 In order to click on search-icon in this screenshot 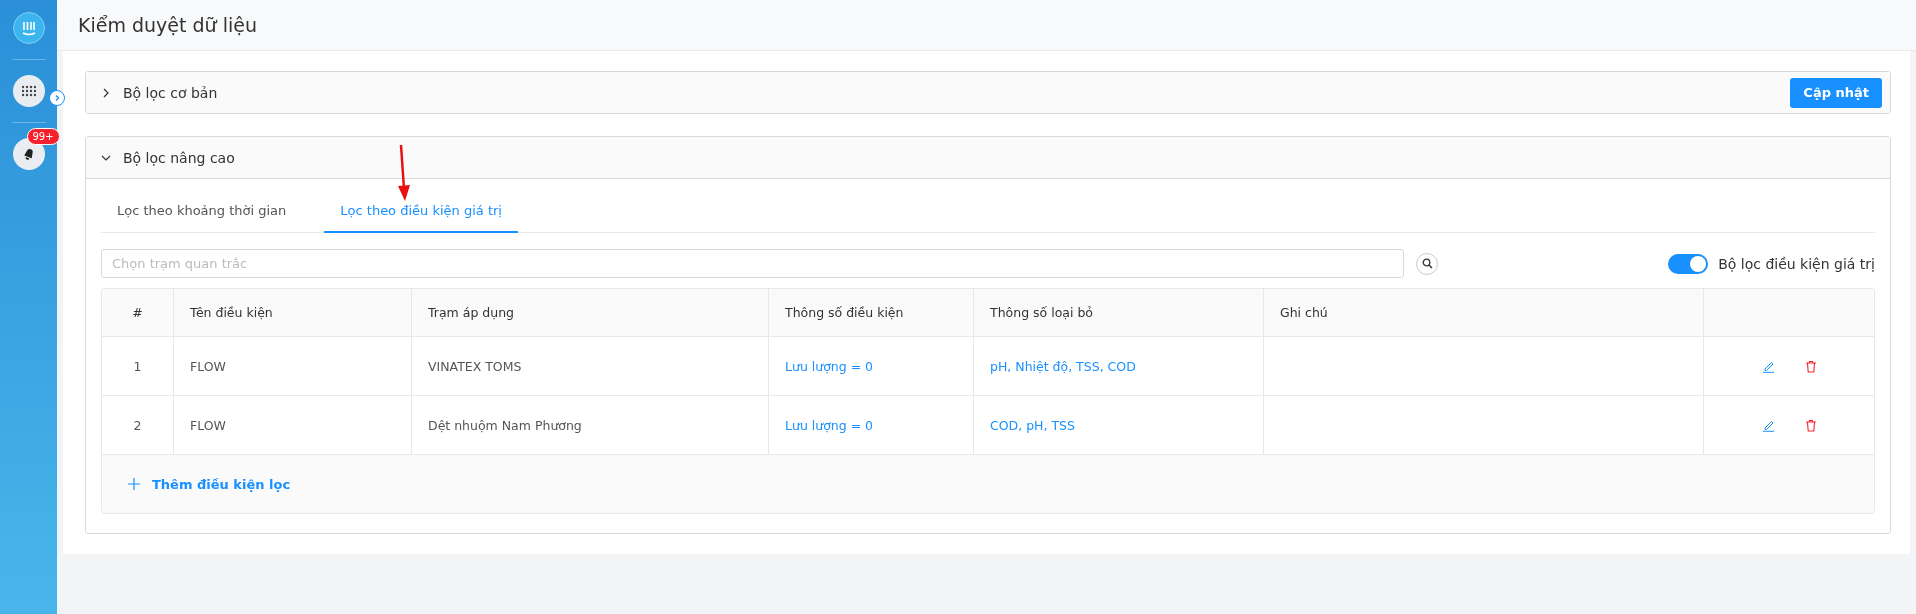, I will do `click(1427, 263)`.